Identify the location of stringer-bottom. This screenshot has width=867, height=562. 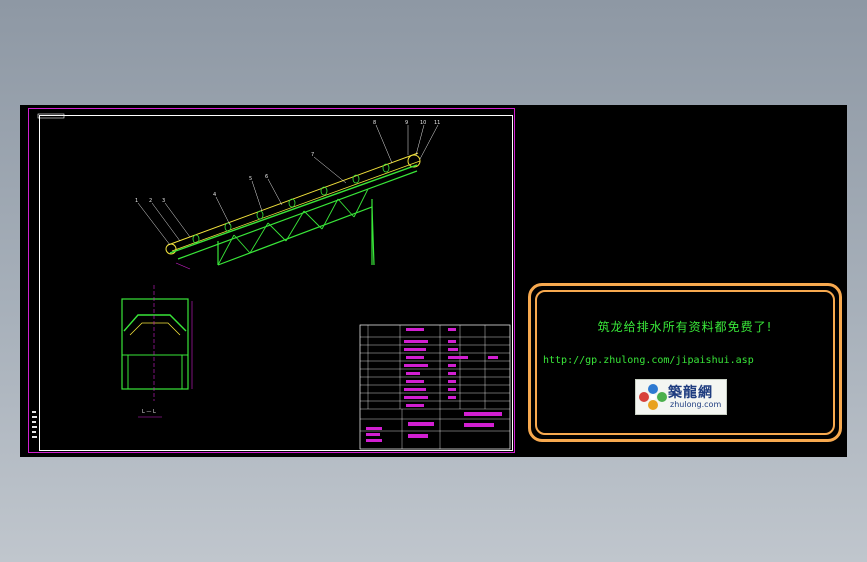
(297, 215).